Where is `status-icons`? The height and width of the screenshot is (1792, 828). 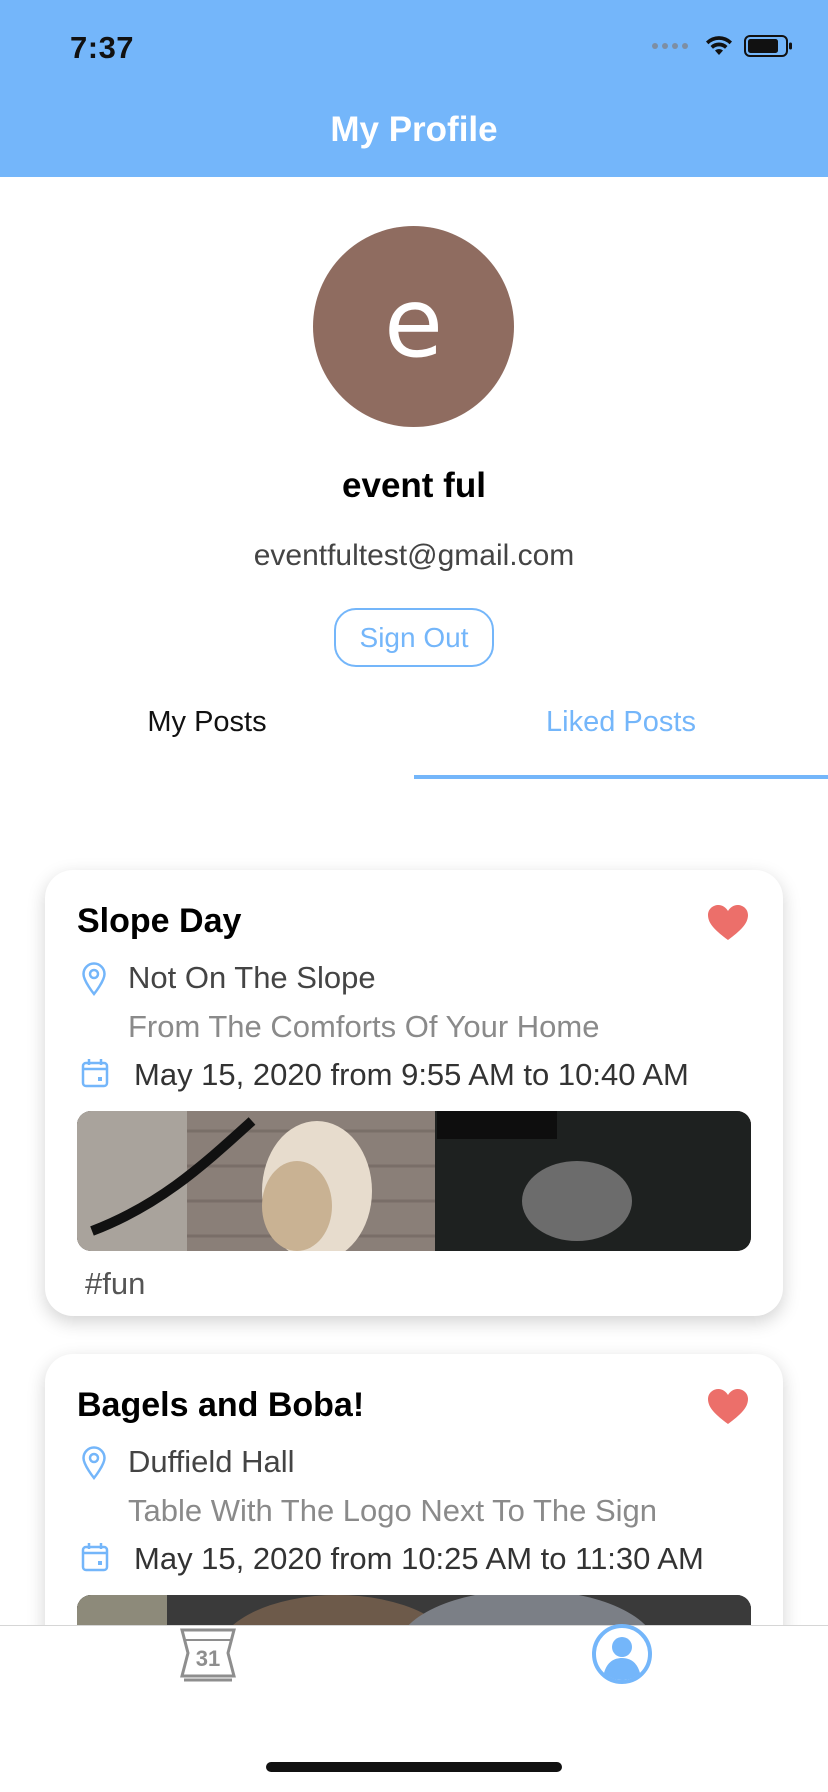
status-icons is located at coordinates (723, 46).